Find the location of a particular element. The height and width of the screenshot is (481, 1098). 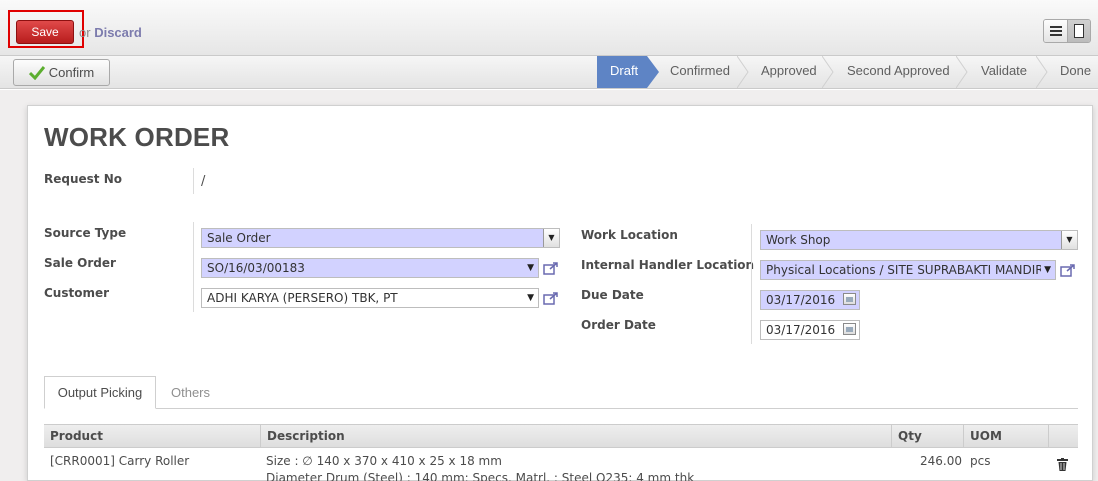

or-text: or is located at coordinates (85, 32).